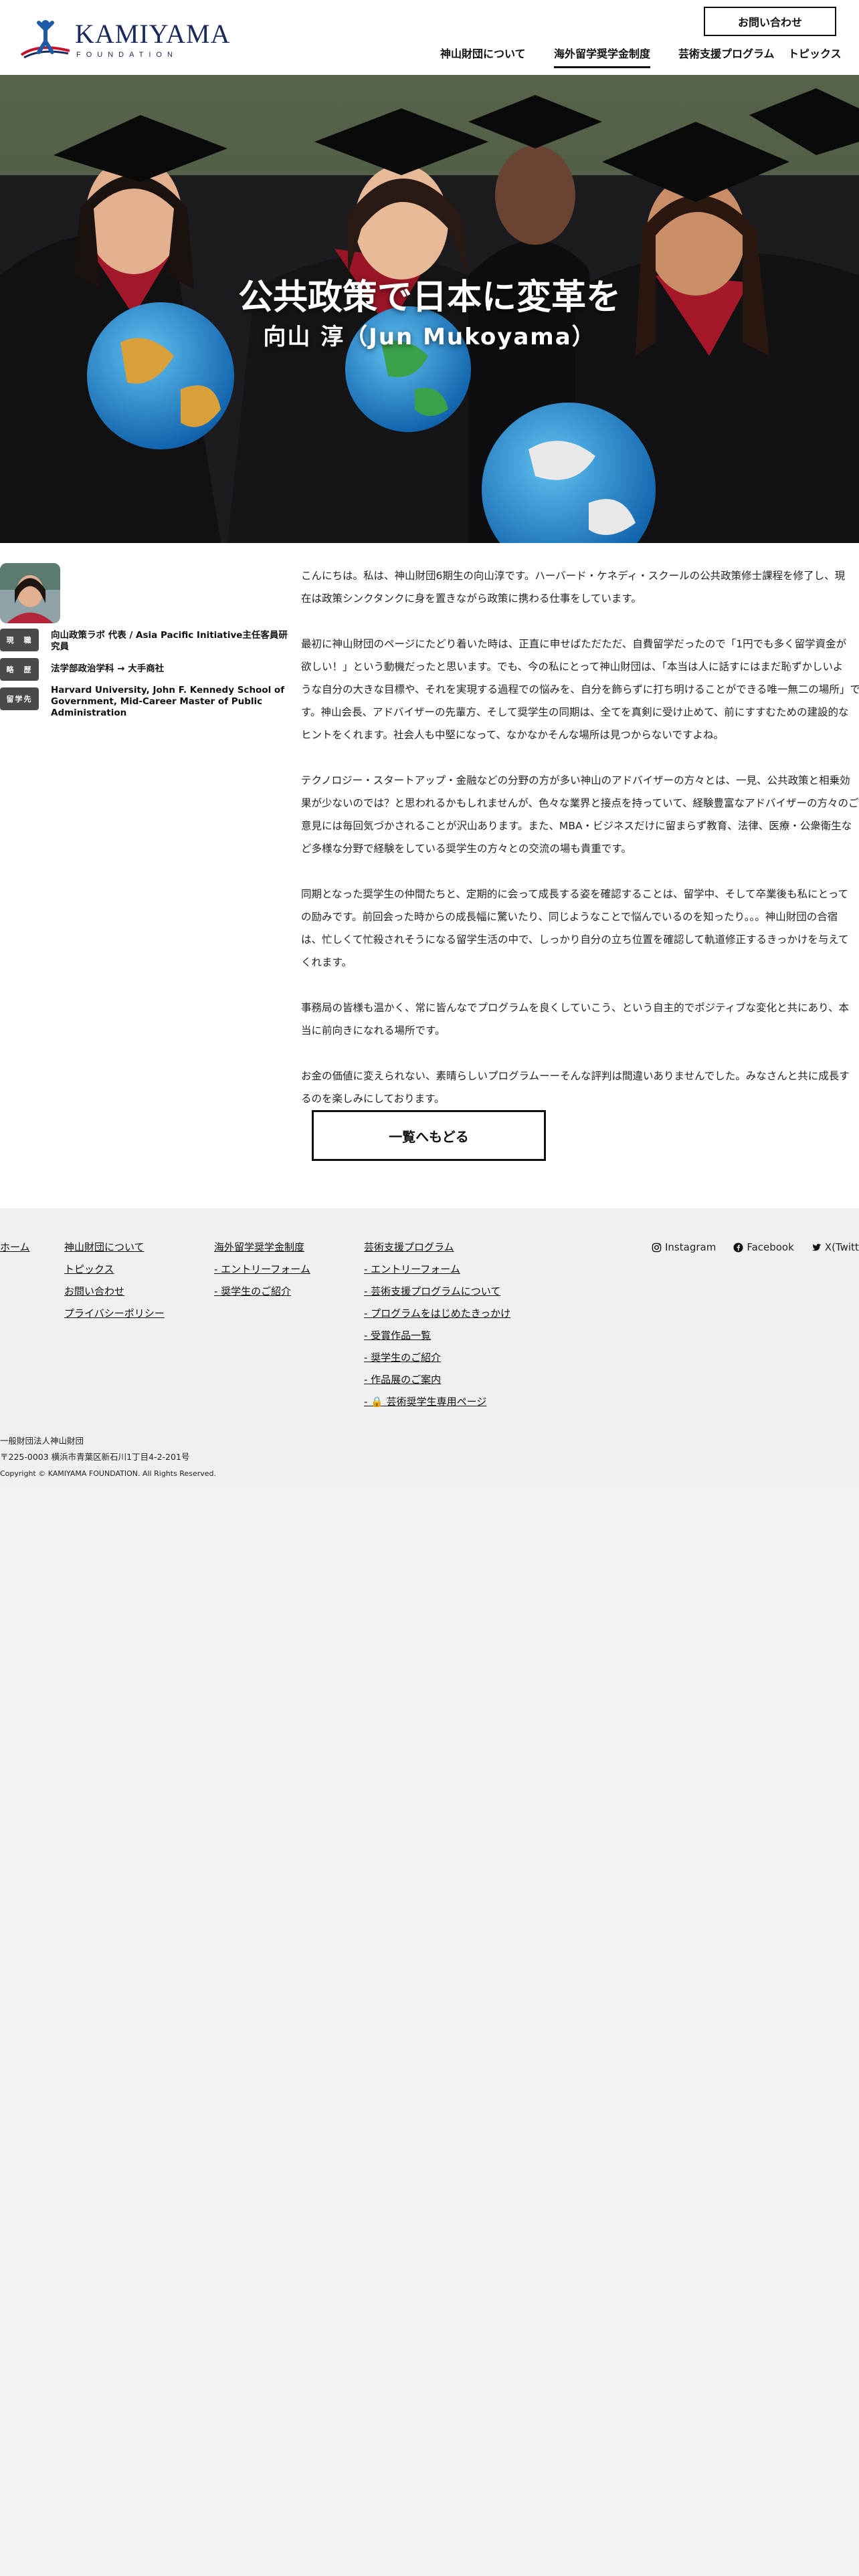 This screenshot has width=859, height=2576. What do you see at coordinates (20, 640) in the screenshot?
I see `profile-label: 現 職` at bounding box center [20, 640].